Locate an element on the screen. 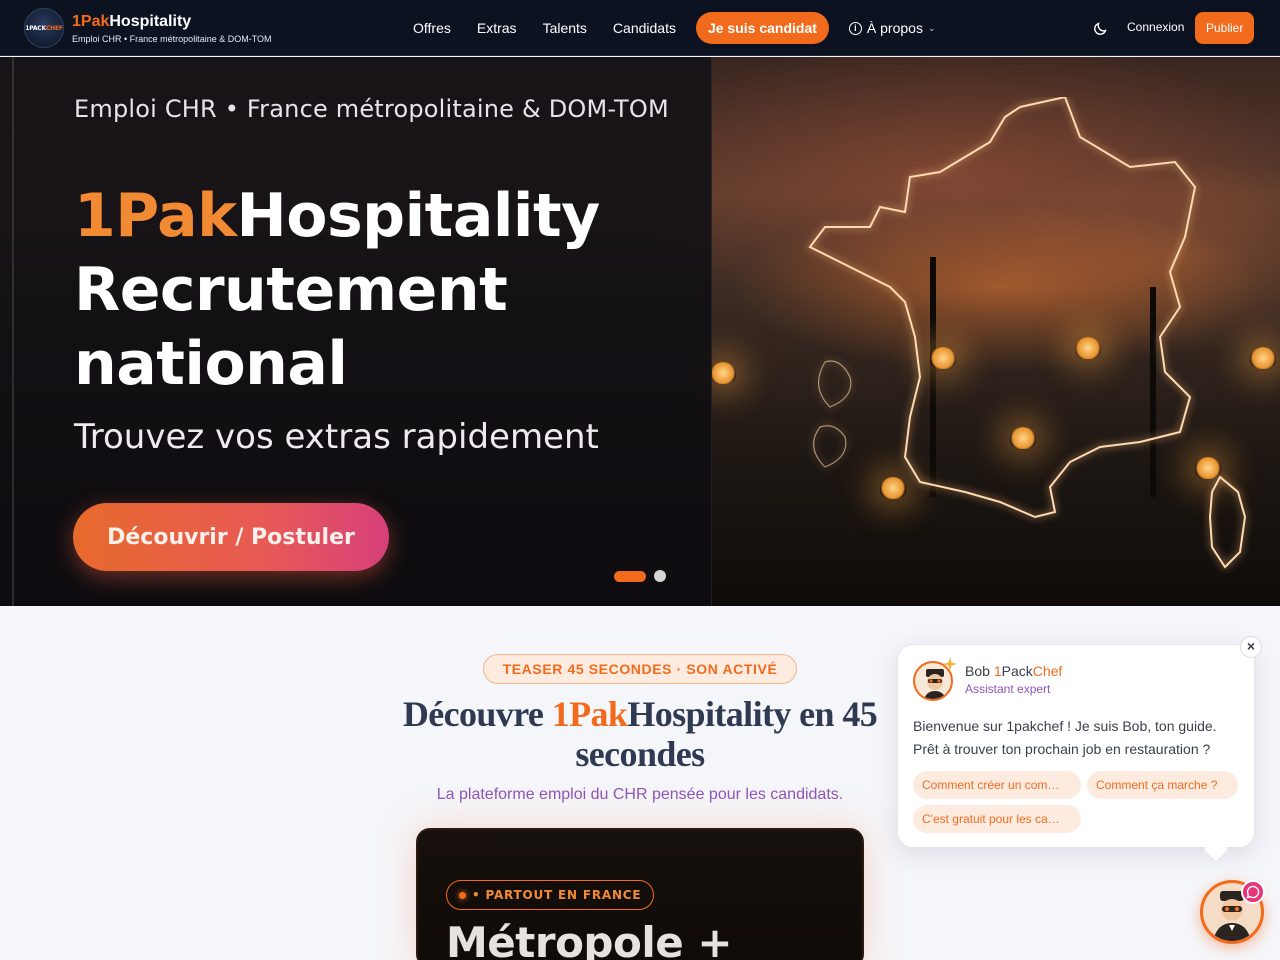  login-link: Connexion is located at coordinates (1155, 27).